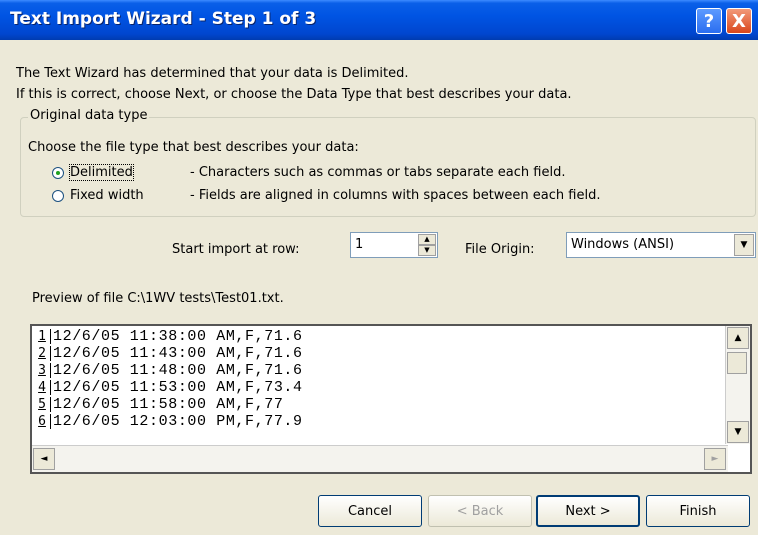 The width and height of the screenshot is (758, 535). I want to click on spin-up-icon: ▲, so click(427, 239).